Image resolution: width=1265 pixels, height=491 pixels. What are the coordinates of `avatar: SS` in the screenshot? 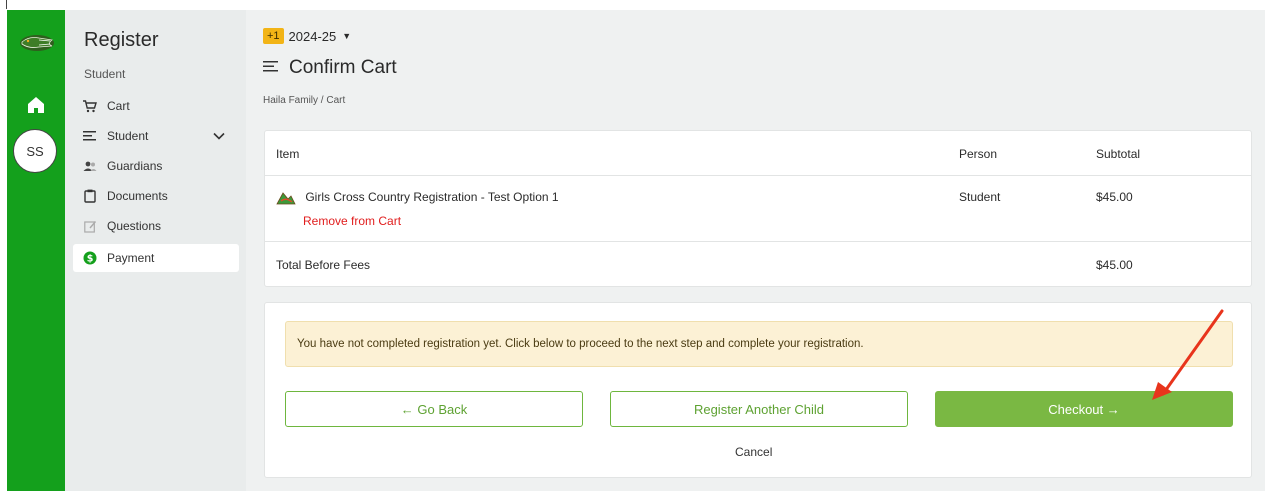 It's located at (35, 151).